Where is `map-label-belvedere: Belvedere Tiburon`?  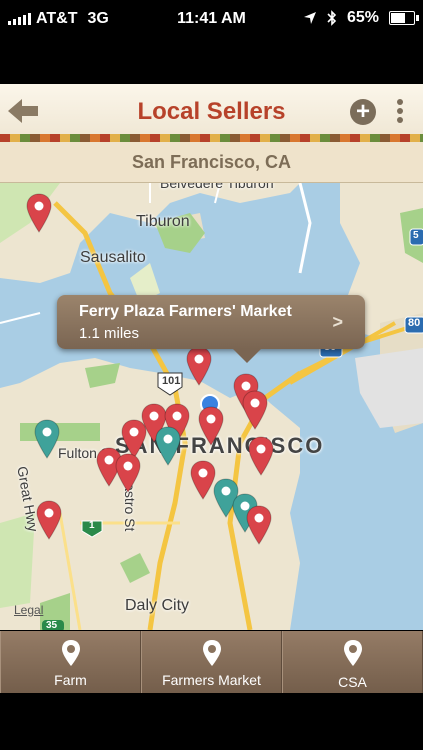
map-label-belvedere: Belvedere Tiburon is located at coordinates (217, 187).